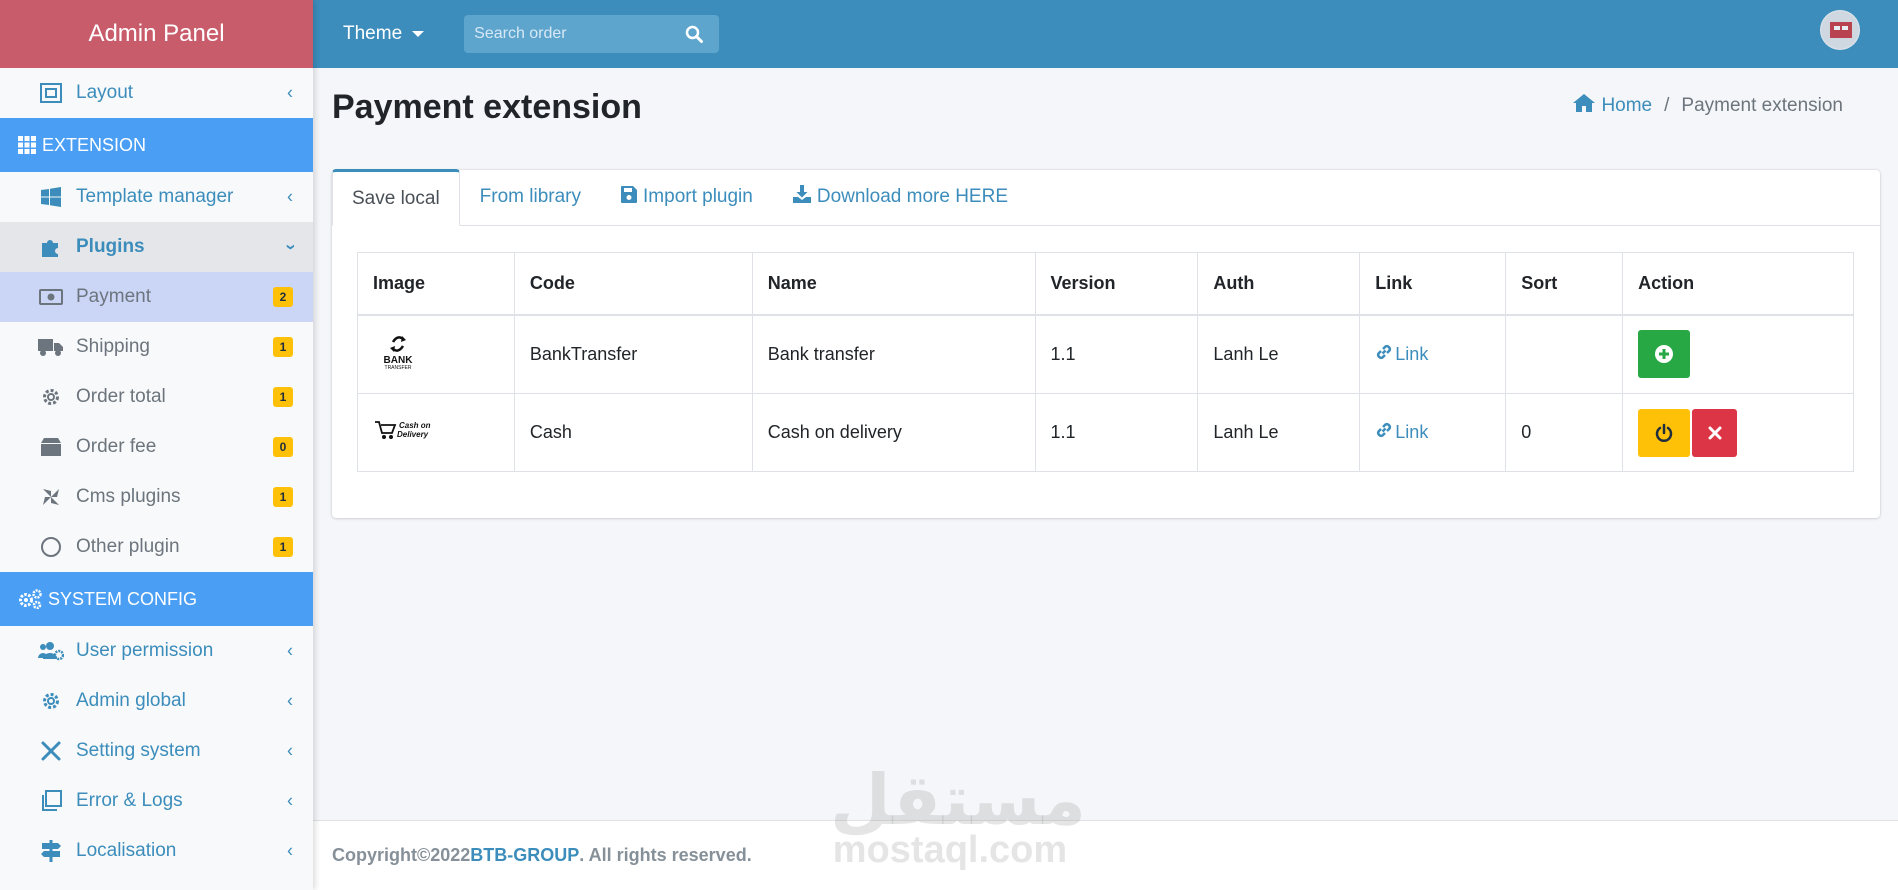 This screenshot has height=890, width=1898. I want to click on link-icon, so click(1384, 432).